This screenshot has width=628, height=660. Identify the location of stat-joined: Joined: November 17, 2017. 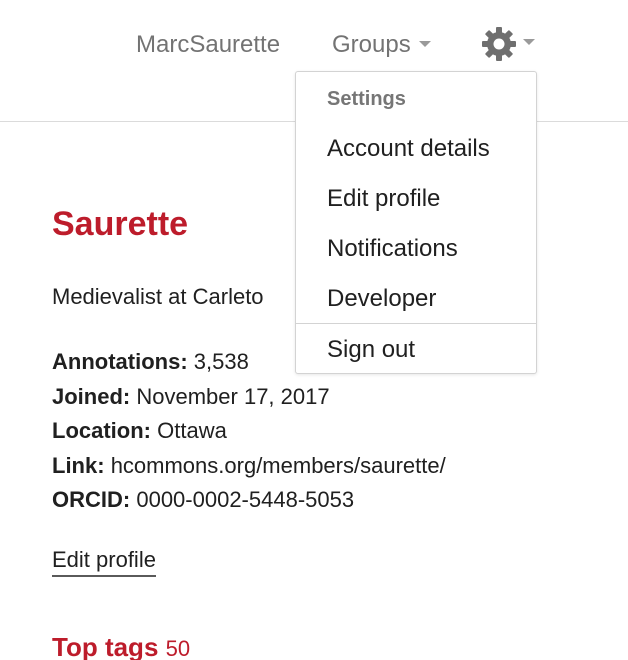
(249, 397).